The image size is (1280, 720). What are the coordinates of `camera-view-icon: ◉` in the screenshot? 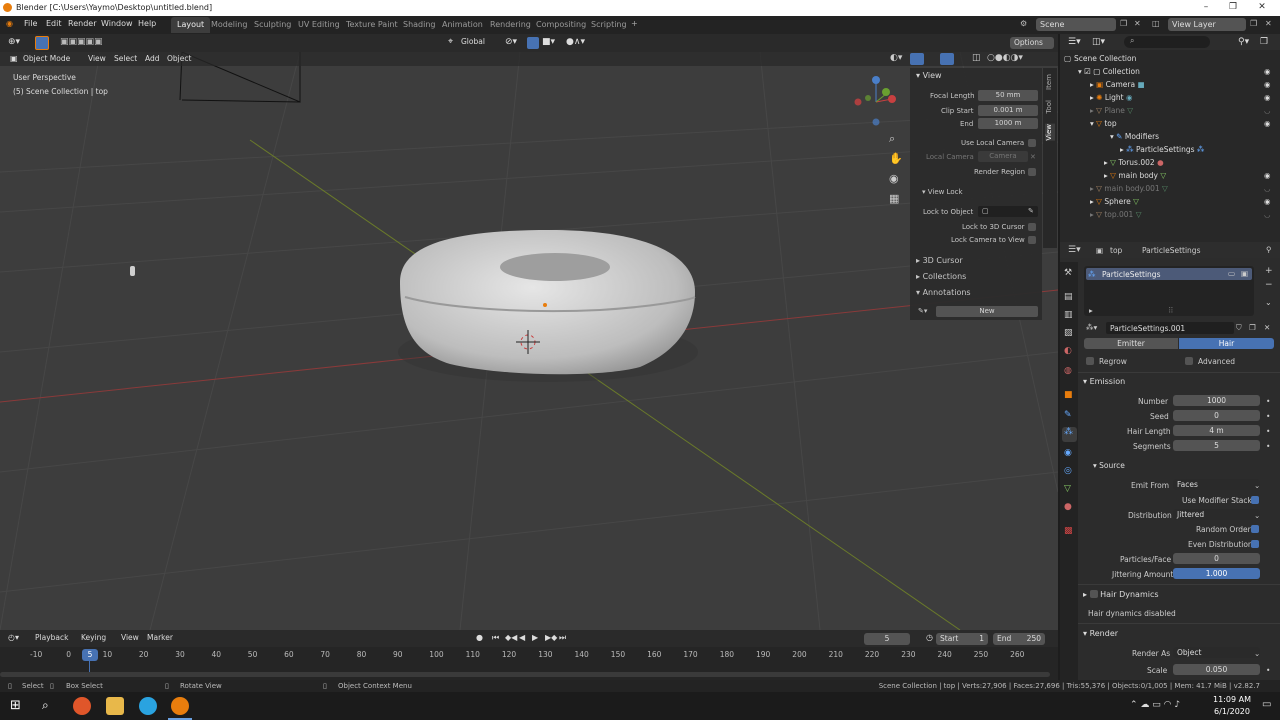 It's located at (894, 178).